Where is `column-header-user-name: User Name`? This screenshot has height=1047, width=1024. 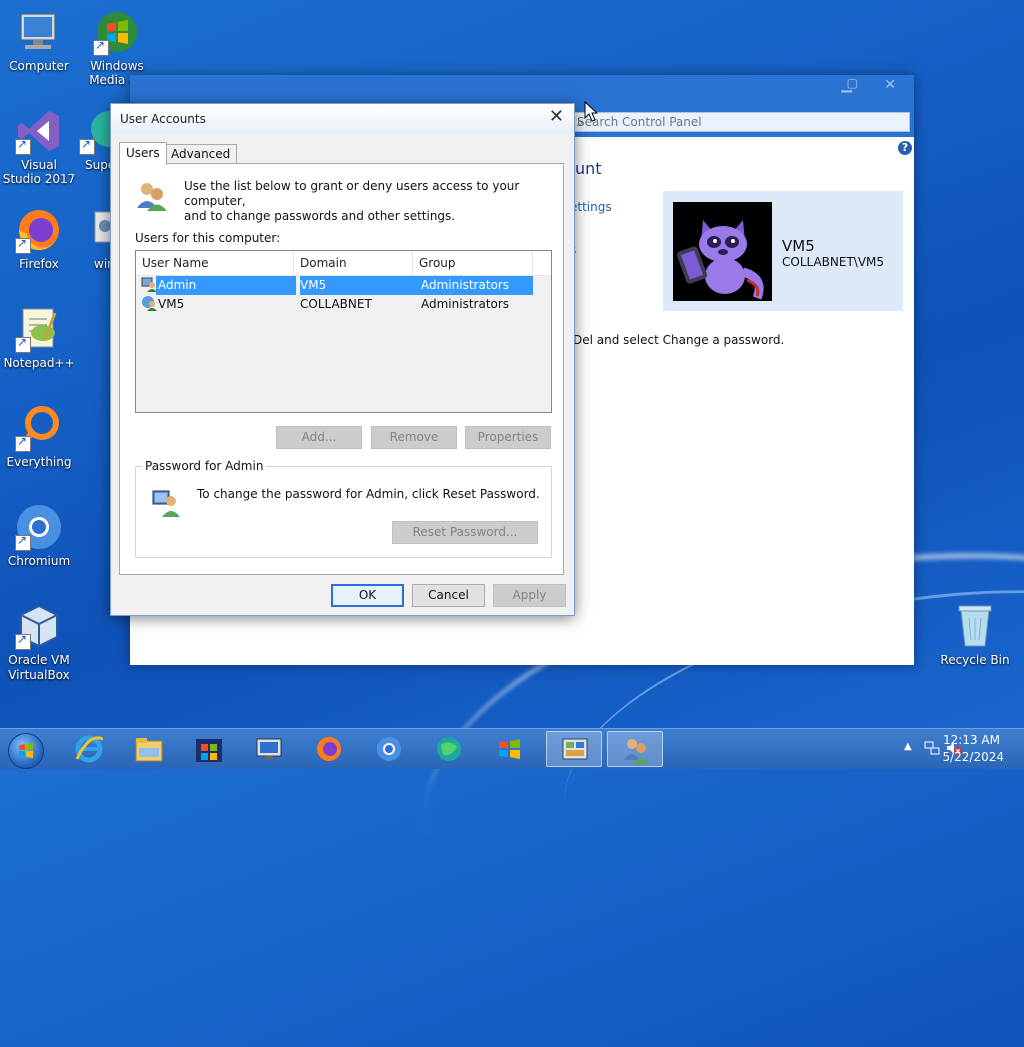 column-header-user-name: User Name is located at coordinates (215, 263).